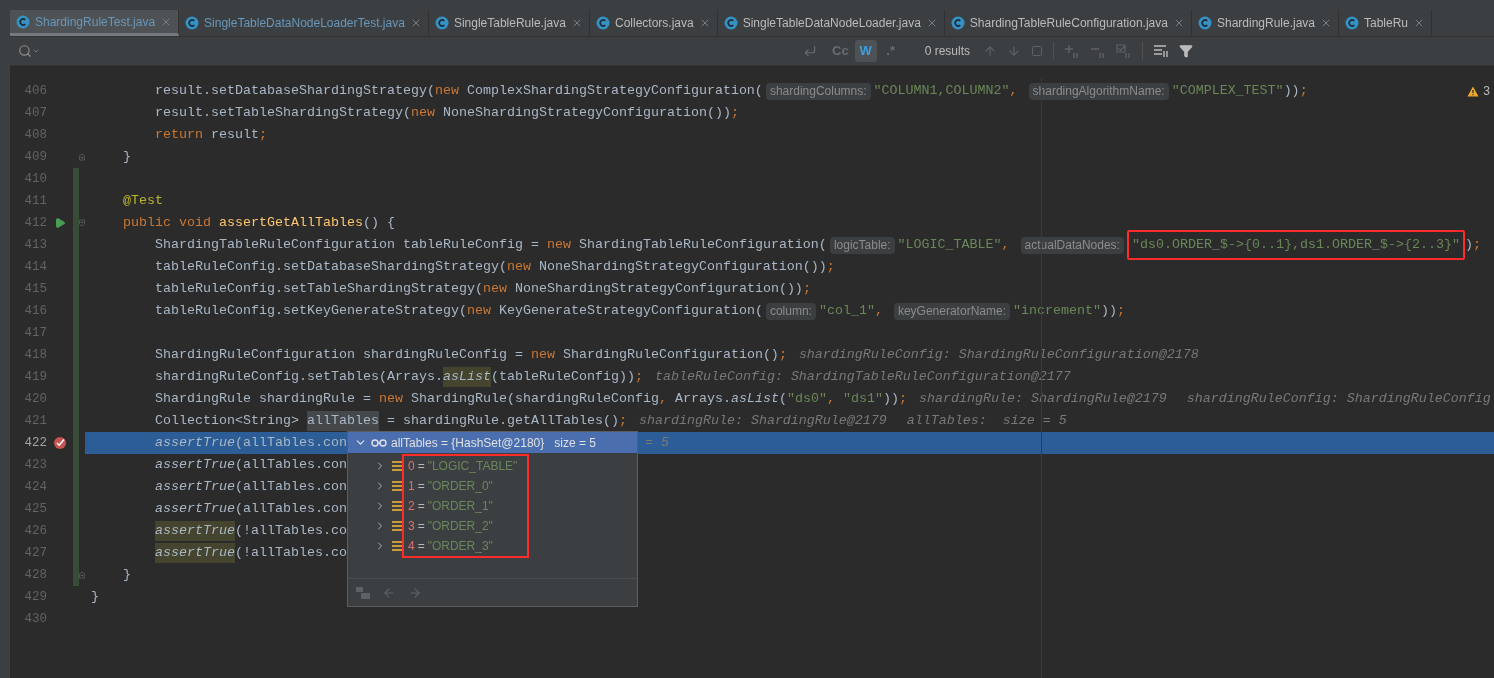 The width and height of the screenshot is (1494, 678). Describe the element at coordinates (411, 486) in the screenshot. I see `item-index: 1` at that location.